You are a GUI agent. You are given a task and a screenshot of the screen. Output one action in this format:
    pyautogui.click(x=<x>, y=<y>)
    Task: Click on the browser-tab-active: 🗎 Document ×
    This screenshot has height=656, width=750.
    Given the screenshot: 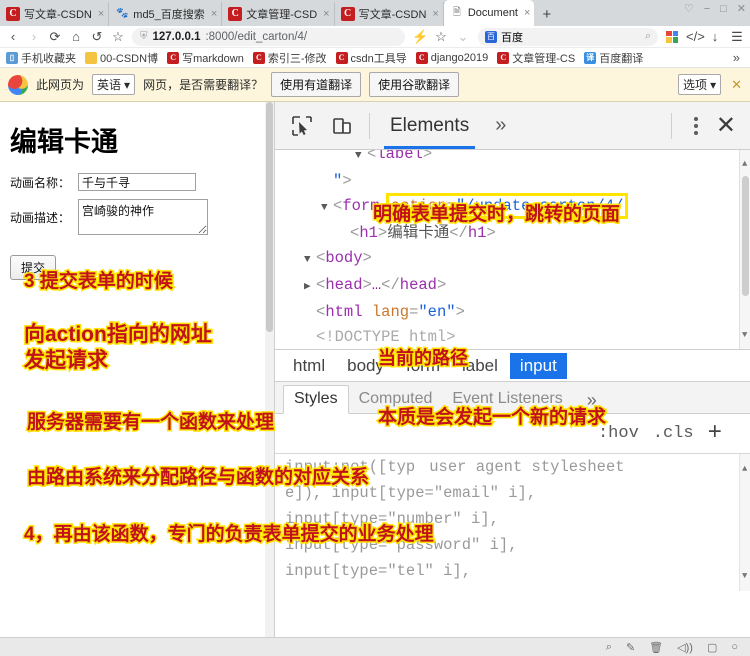 What is the action you would take?
    pyautogui.click(x=489, y=13)
    